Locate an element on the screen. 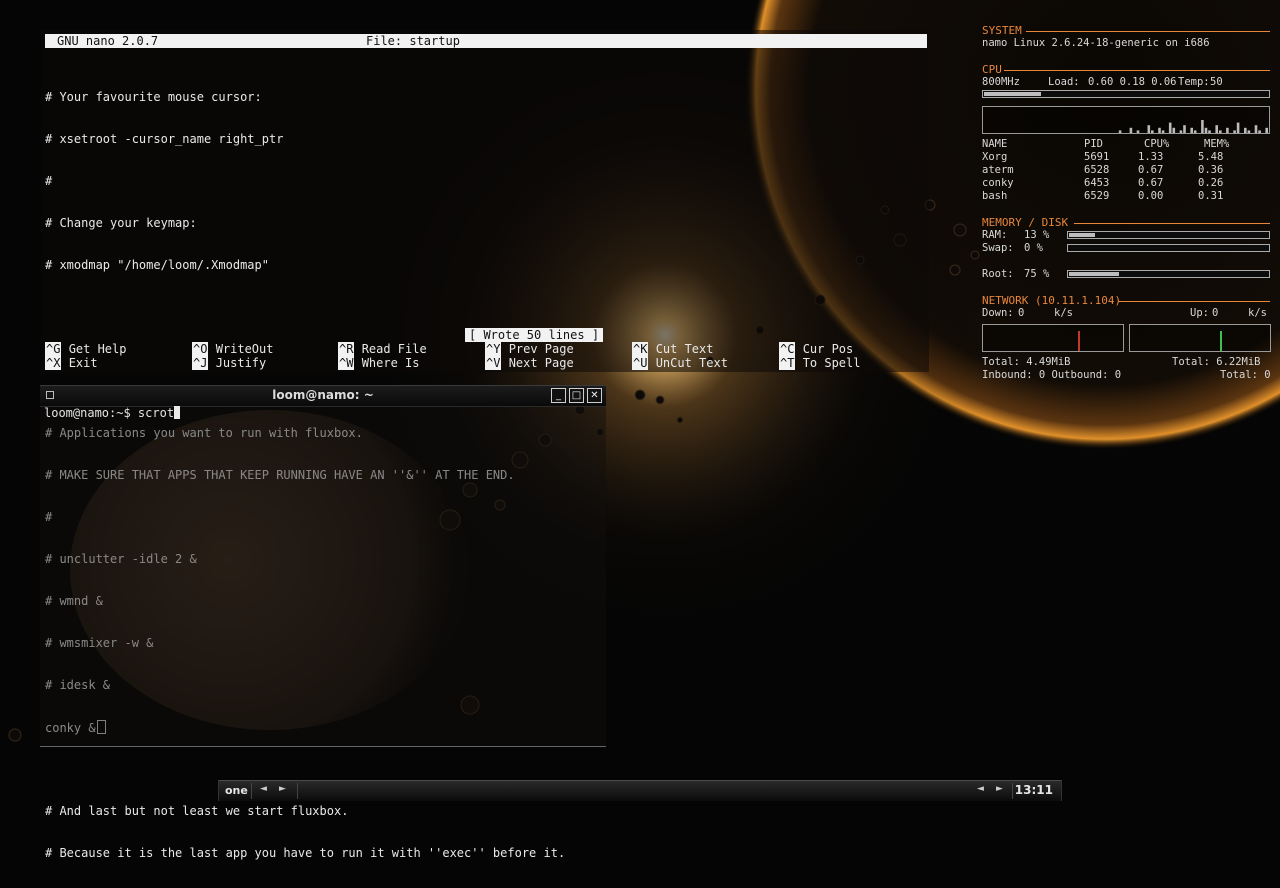  cpu-frequency: 800MHz is located at coordinates (1001, 82).